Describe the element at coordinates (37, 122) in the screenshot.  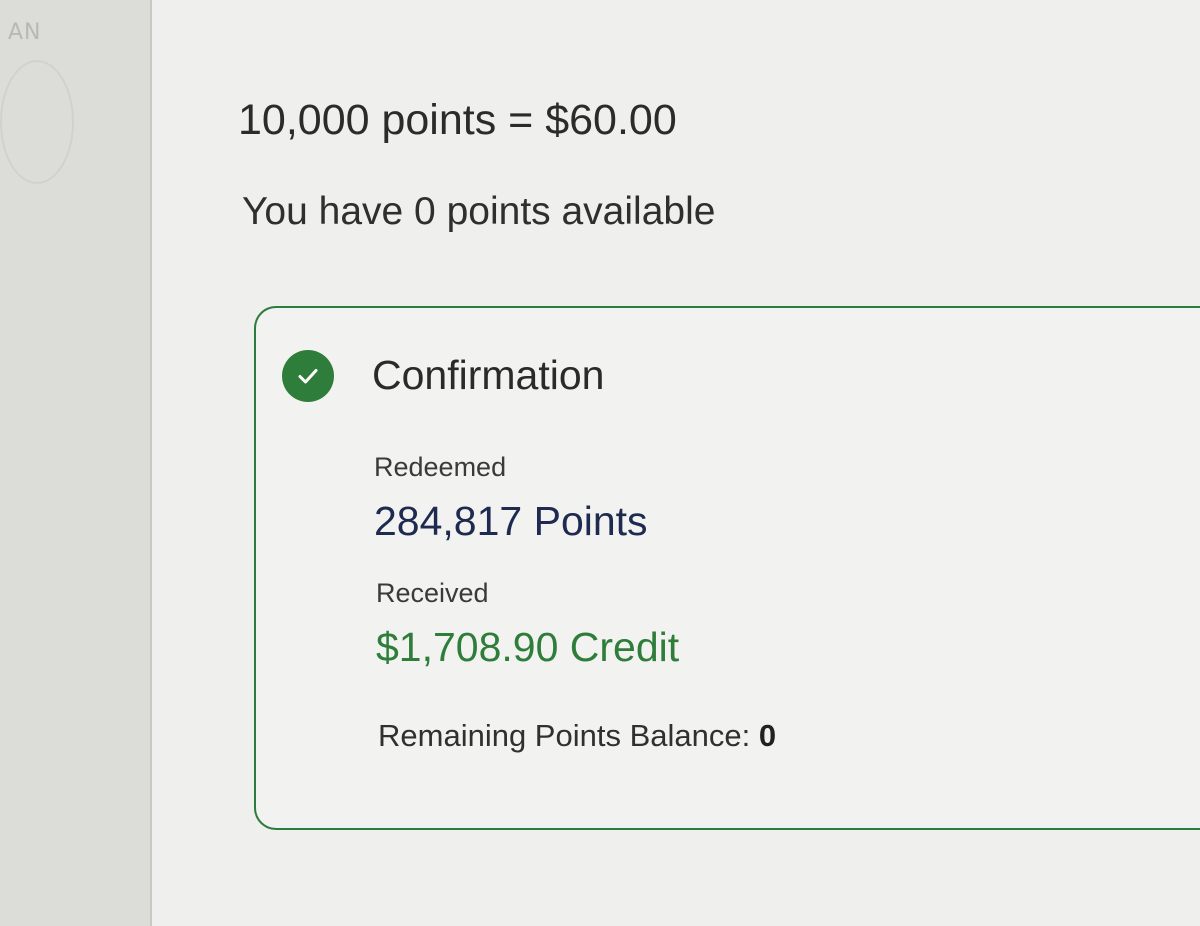
I see `decorative-pattern` at that location.